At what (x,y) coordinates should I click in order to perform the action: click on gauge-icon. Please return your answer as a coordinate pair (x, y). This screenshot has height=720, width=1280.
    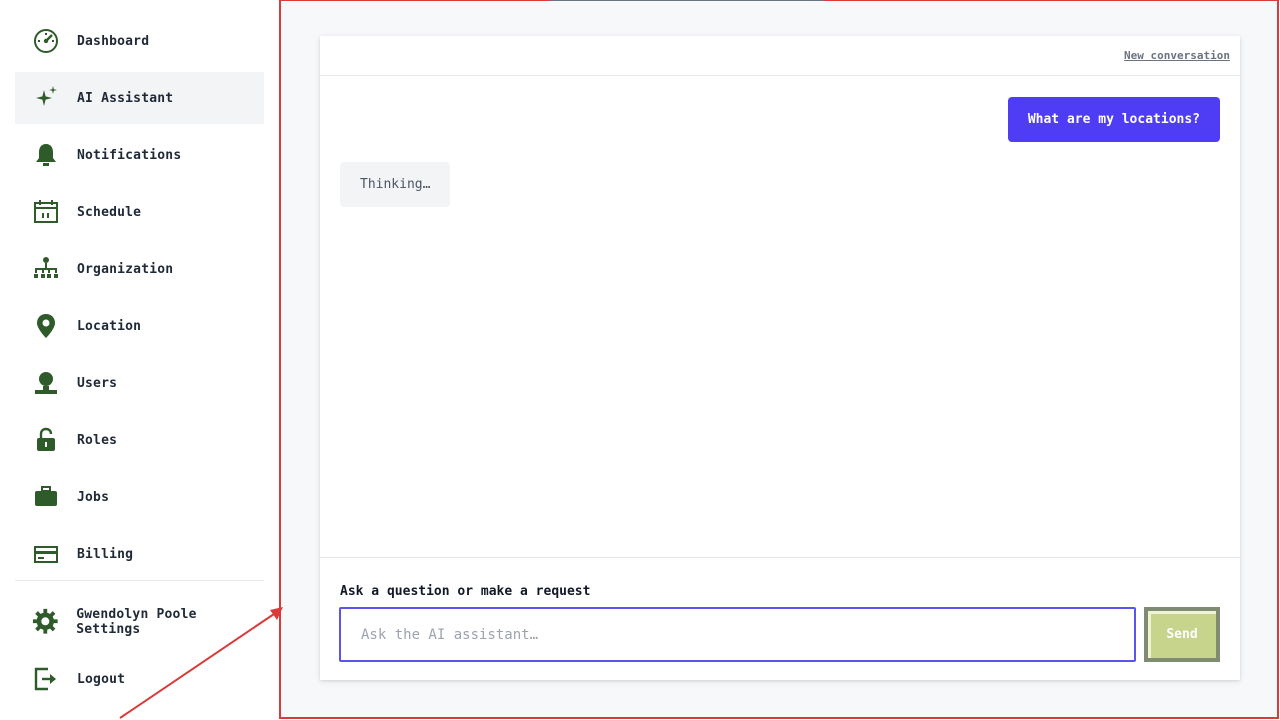
    Looking at the image, I should click on (46, 41).